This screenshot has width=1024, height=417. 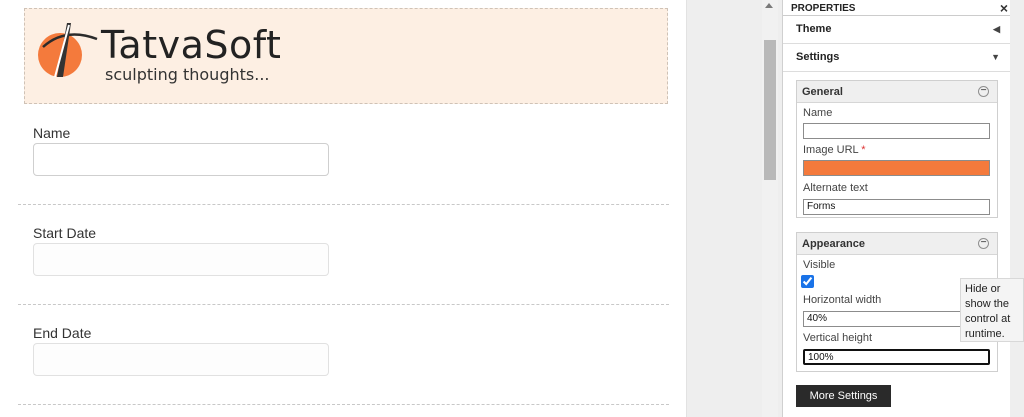 I want to click on start-date-label: Start Date, so click(x=65, y=233).